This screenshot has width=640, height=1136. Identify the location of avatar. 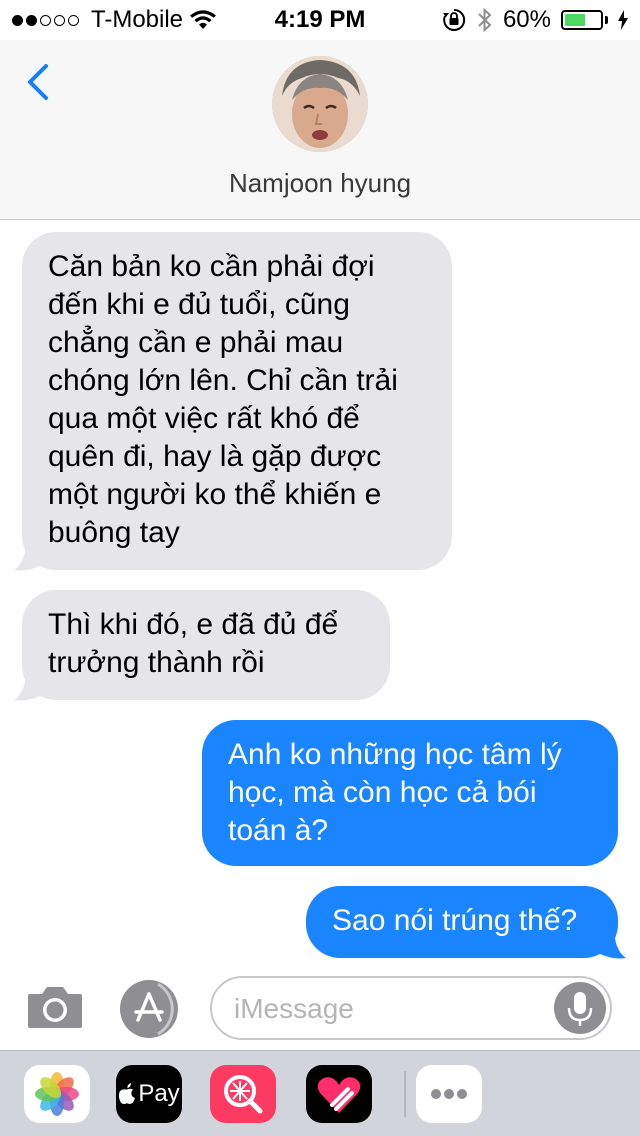
(320, 104).